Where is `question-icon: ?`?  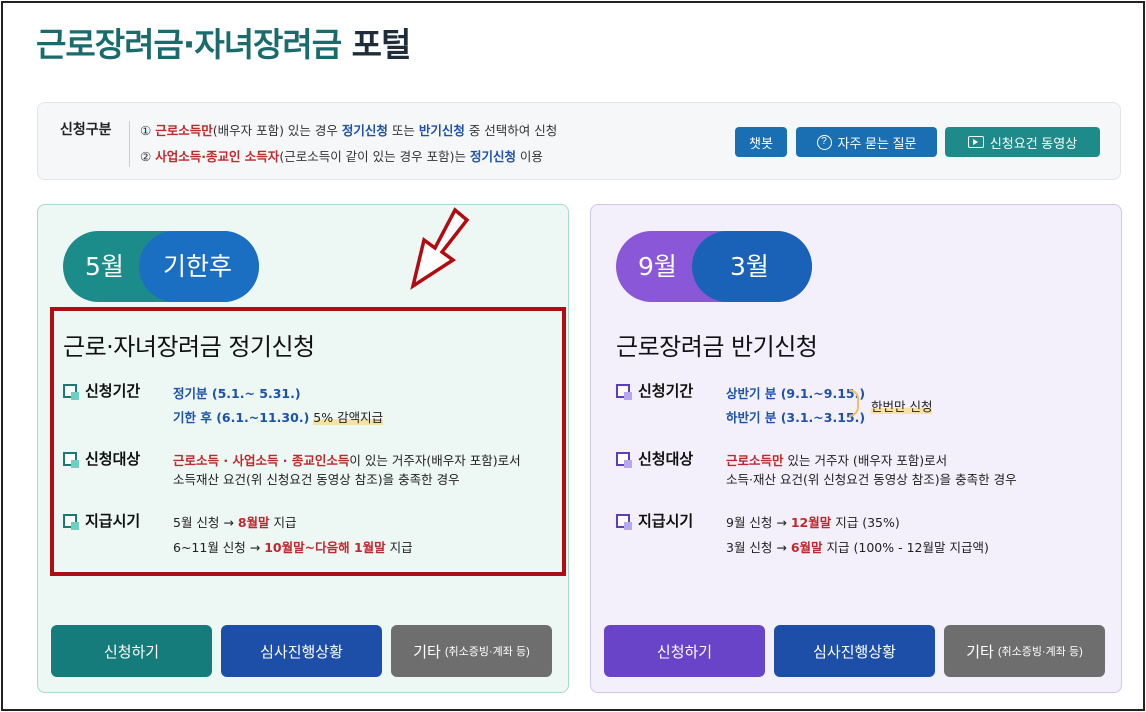
question-icon: ? is located at coordinates (824, 142).